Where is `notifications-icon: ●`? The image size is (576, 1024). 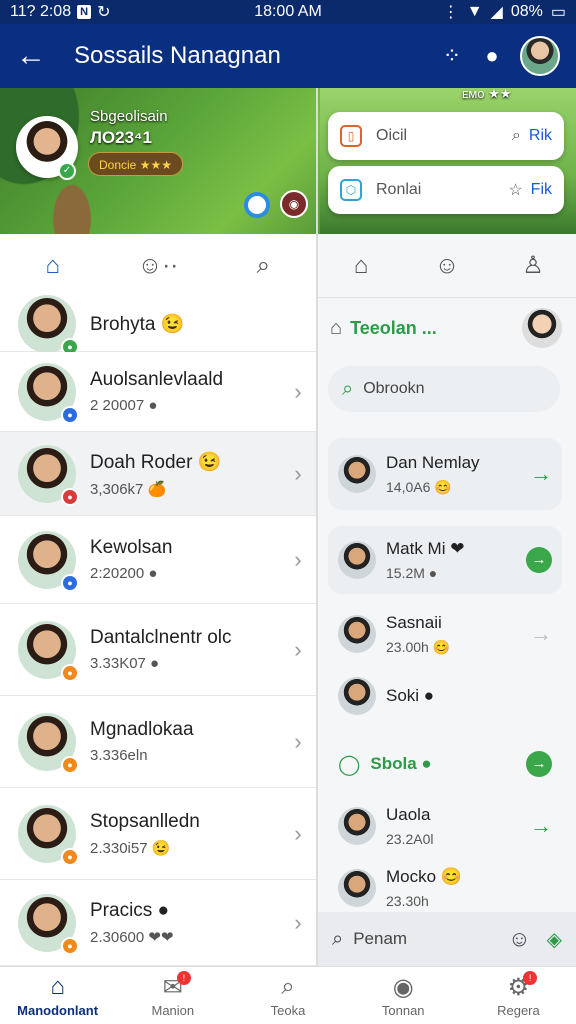 notifications-icon: ● is located at coordinates (492, 56).